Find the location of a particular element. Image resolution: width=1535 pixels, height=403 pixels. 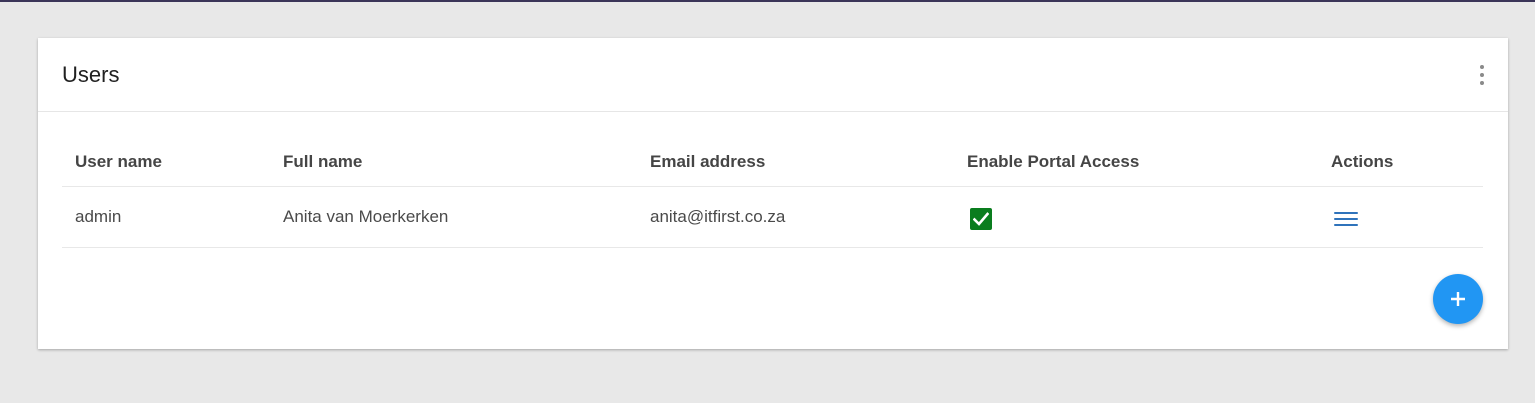

column-header-user-name: User name is located at coordinates (118, 161).